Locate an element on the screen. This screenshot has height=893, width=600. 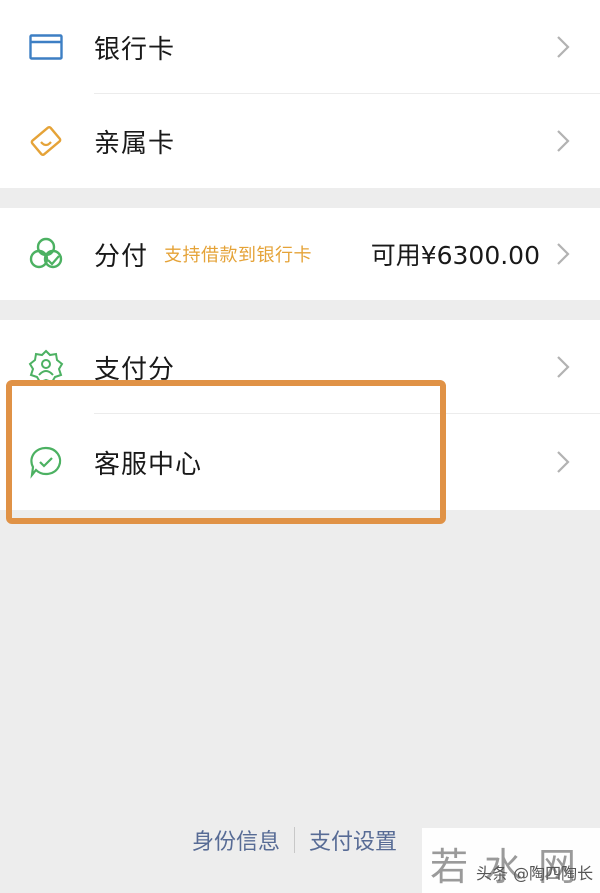
available-amount: 可用¥6300.00 is located at coordinates (455, 255).